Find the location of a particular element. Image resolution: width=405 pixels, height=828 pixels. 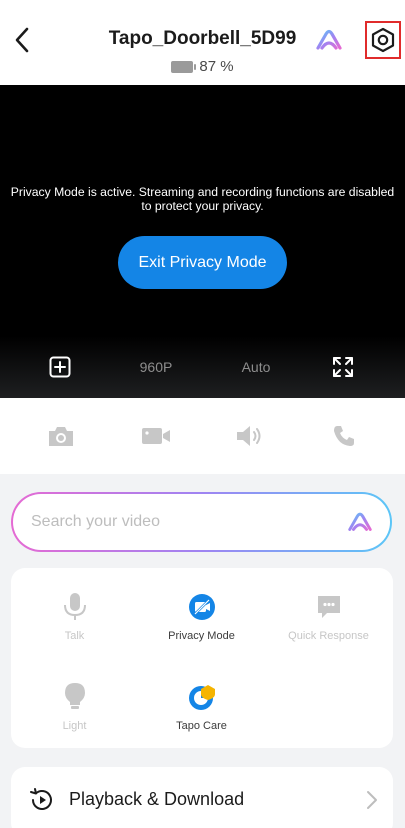

battery-status: 87 % is located at coordinates (202, 66).